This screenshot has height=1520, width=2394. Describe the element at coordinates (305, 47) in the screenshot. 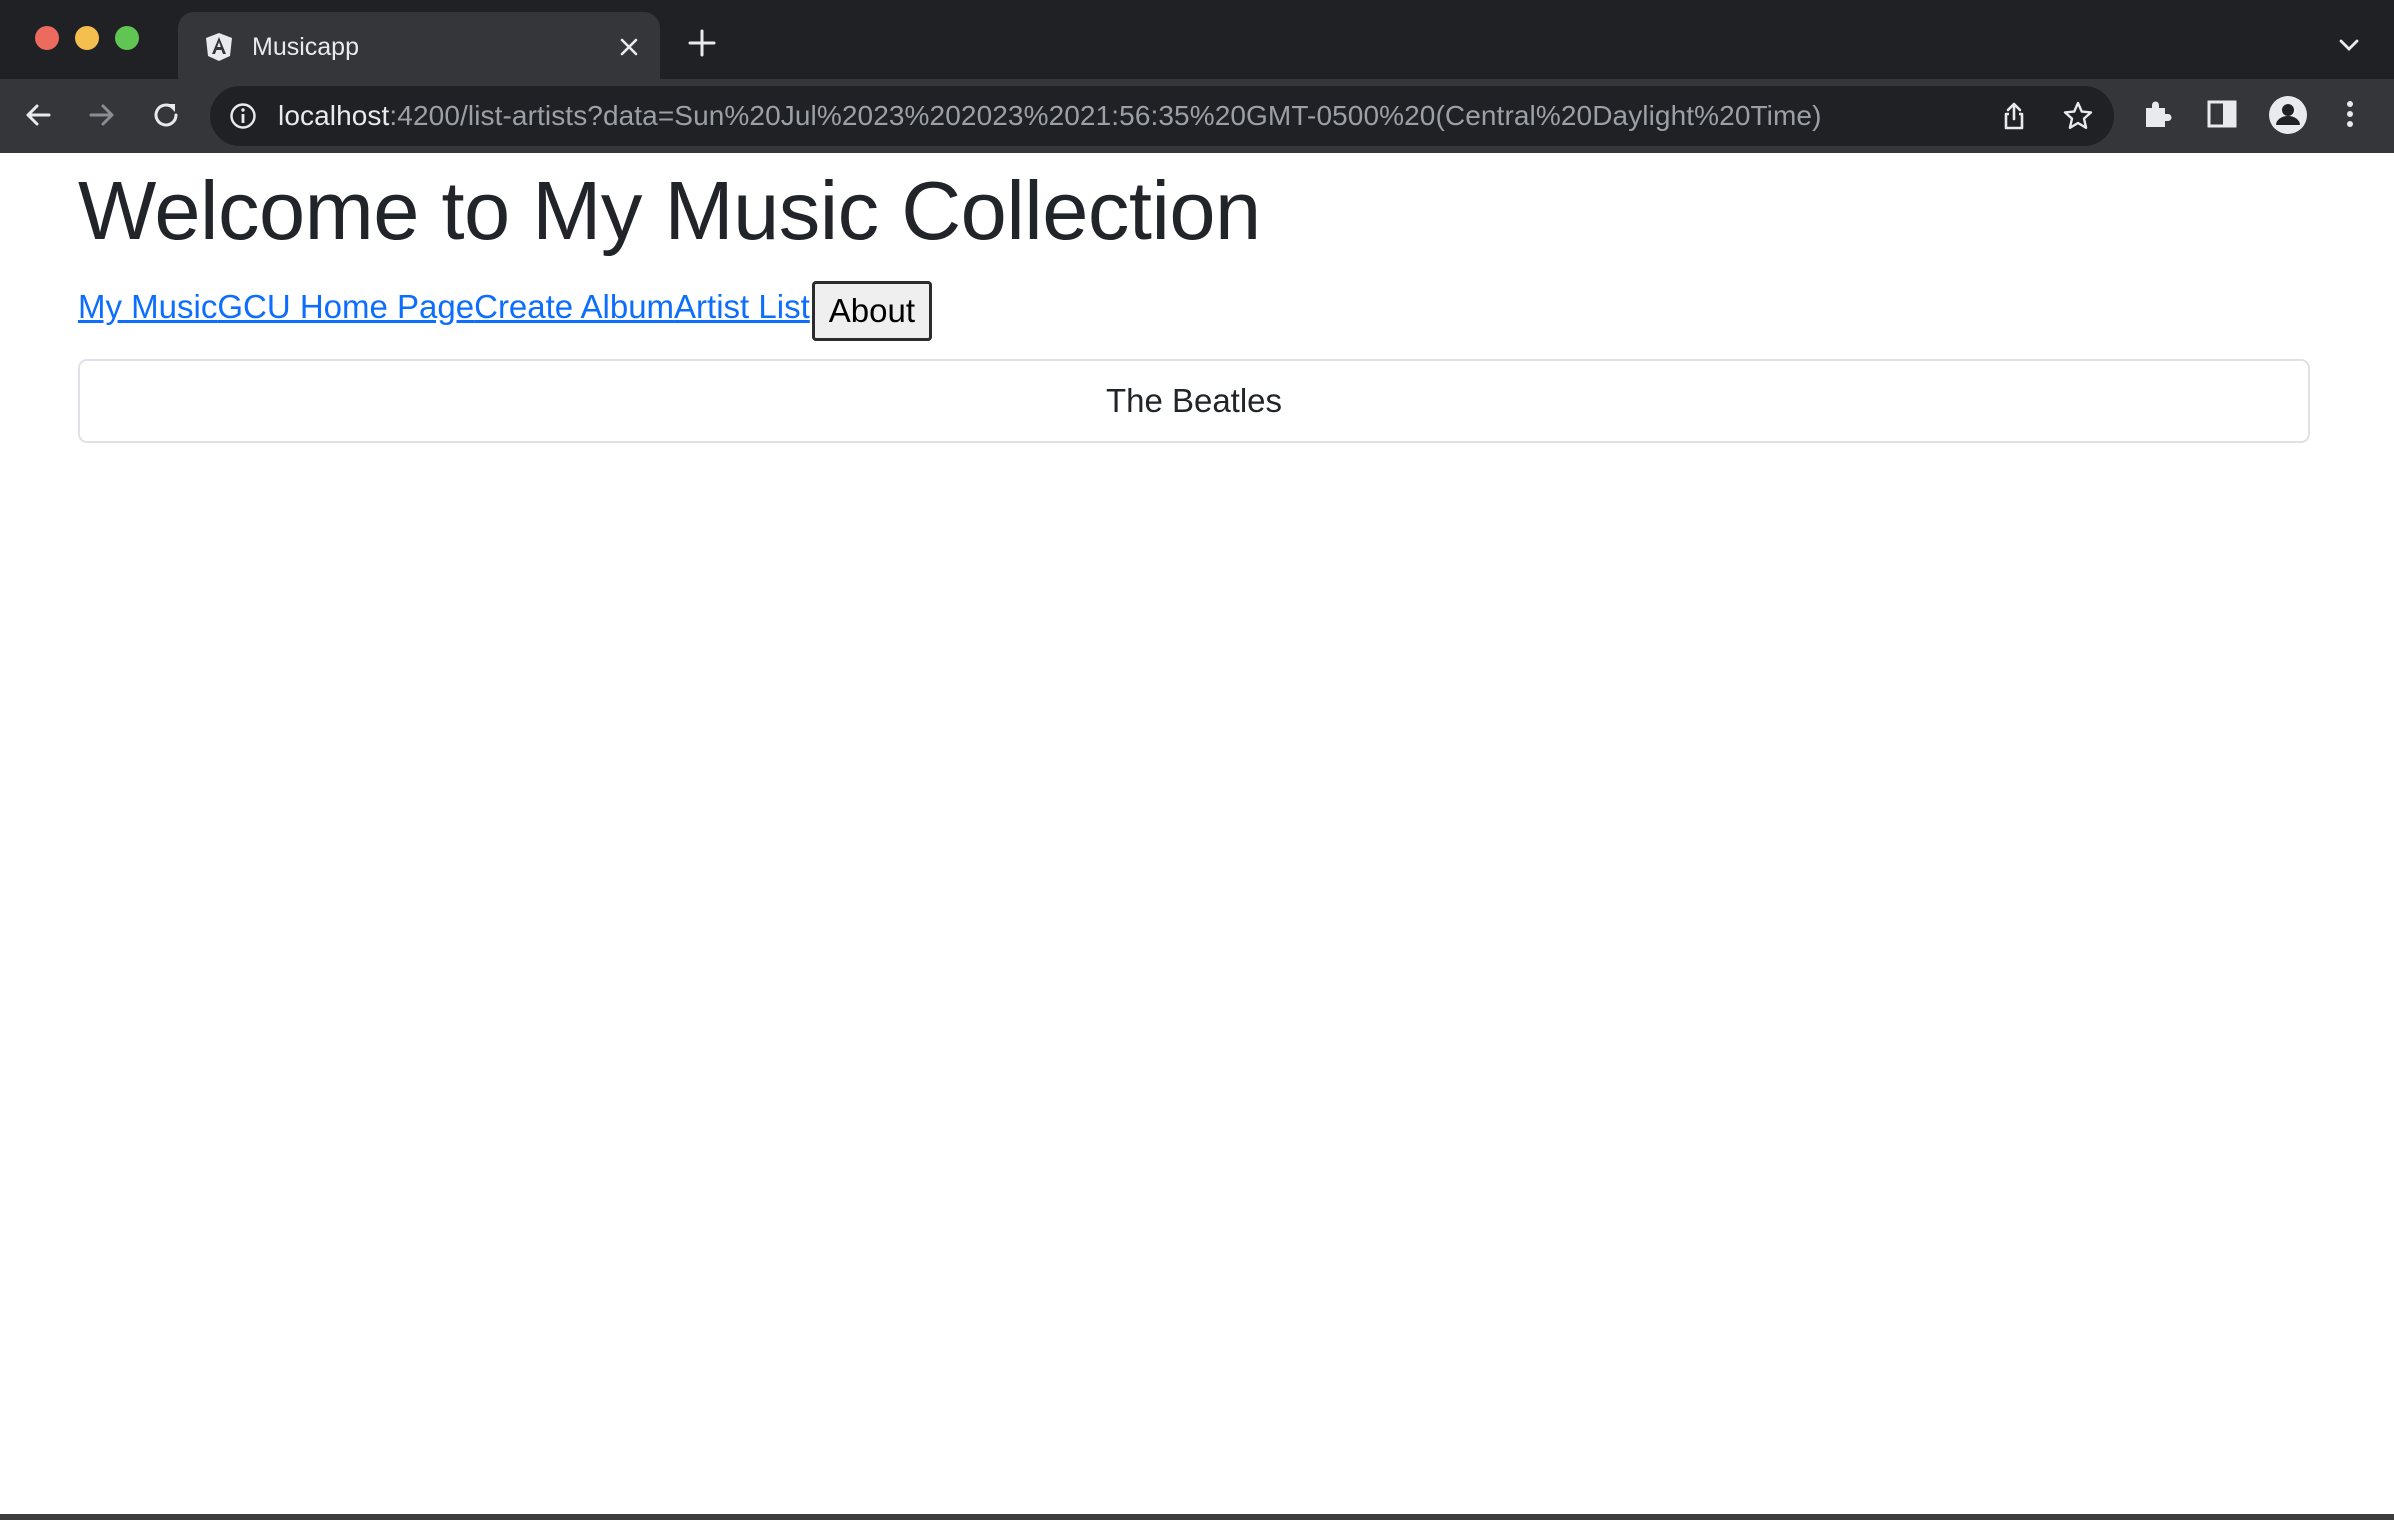

I see `tab-title: Musicapp` at that location.